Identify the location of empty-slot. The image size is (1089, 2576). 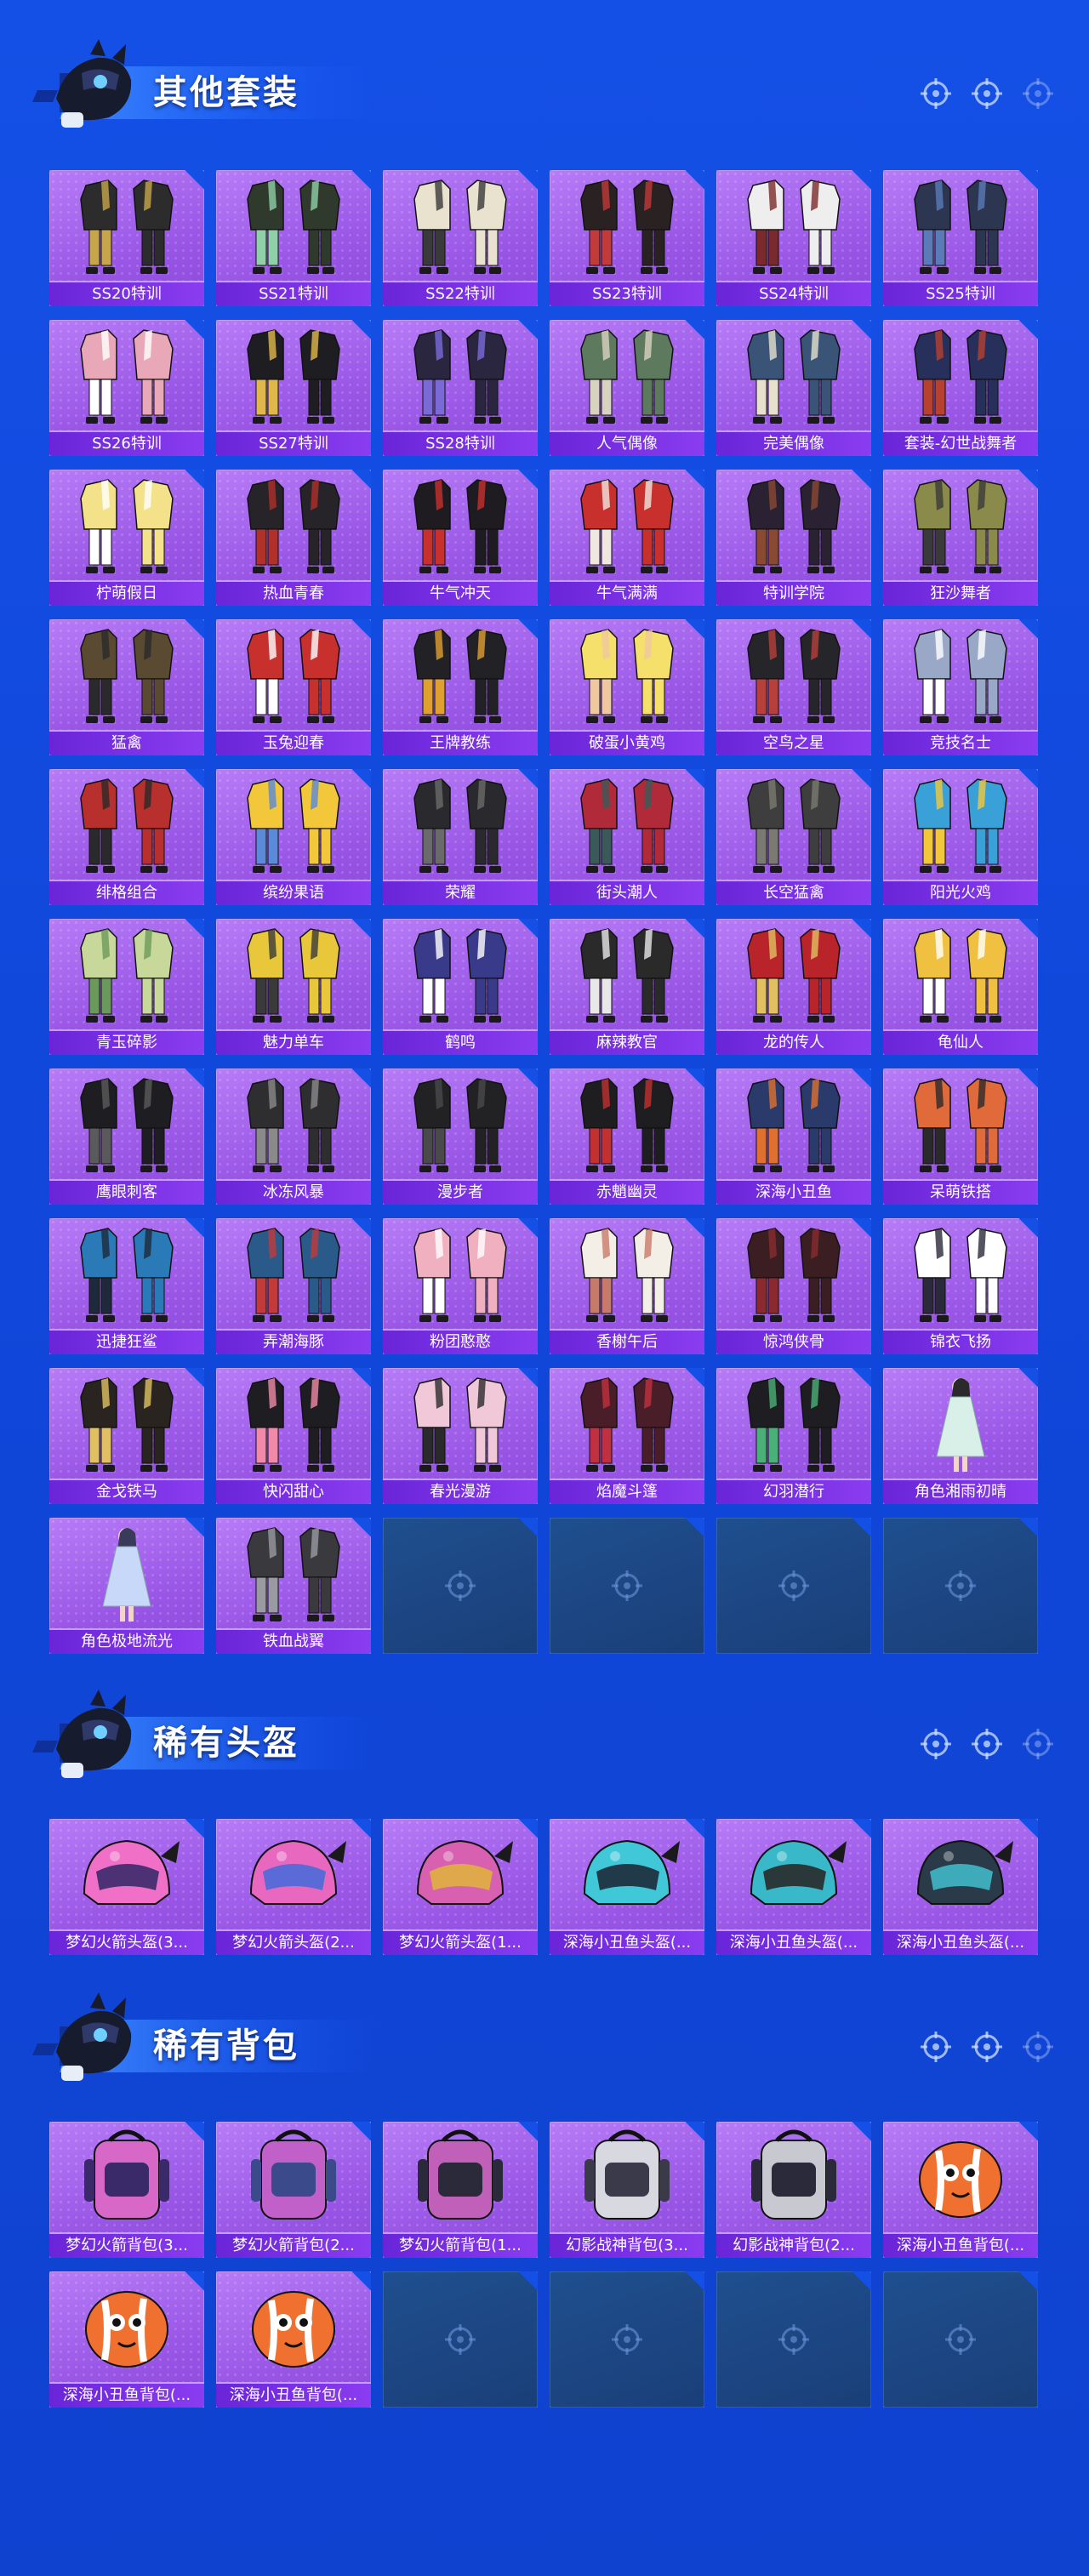
(793, 1586).